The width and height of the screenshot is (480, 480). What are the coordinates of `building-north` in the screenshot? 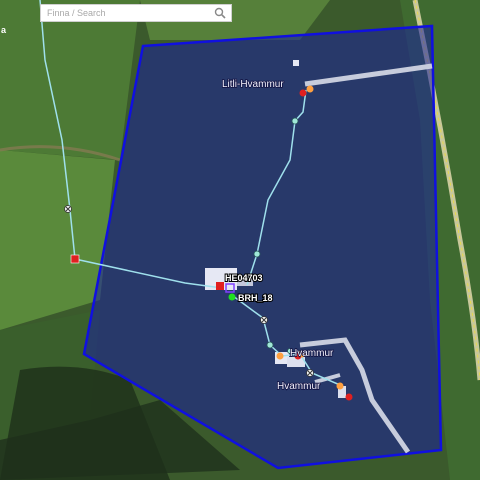 It's located at (296, 63).